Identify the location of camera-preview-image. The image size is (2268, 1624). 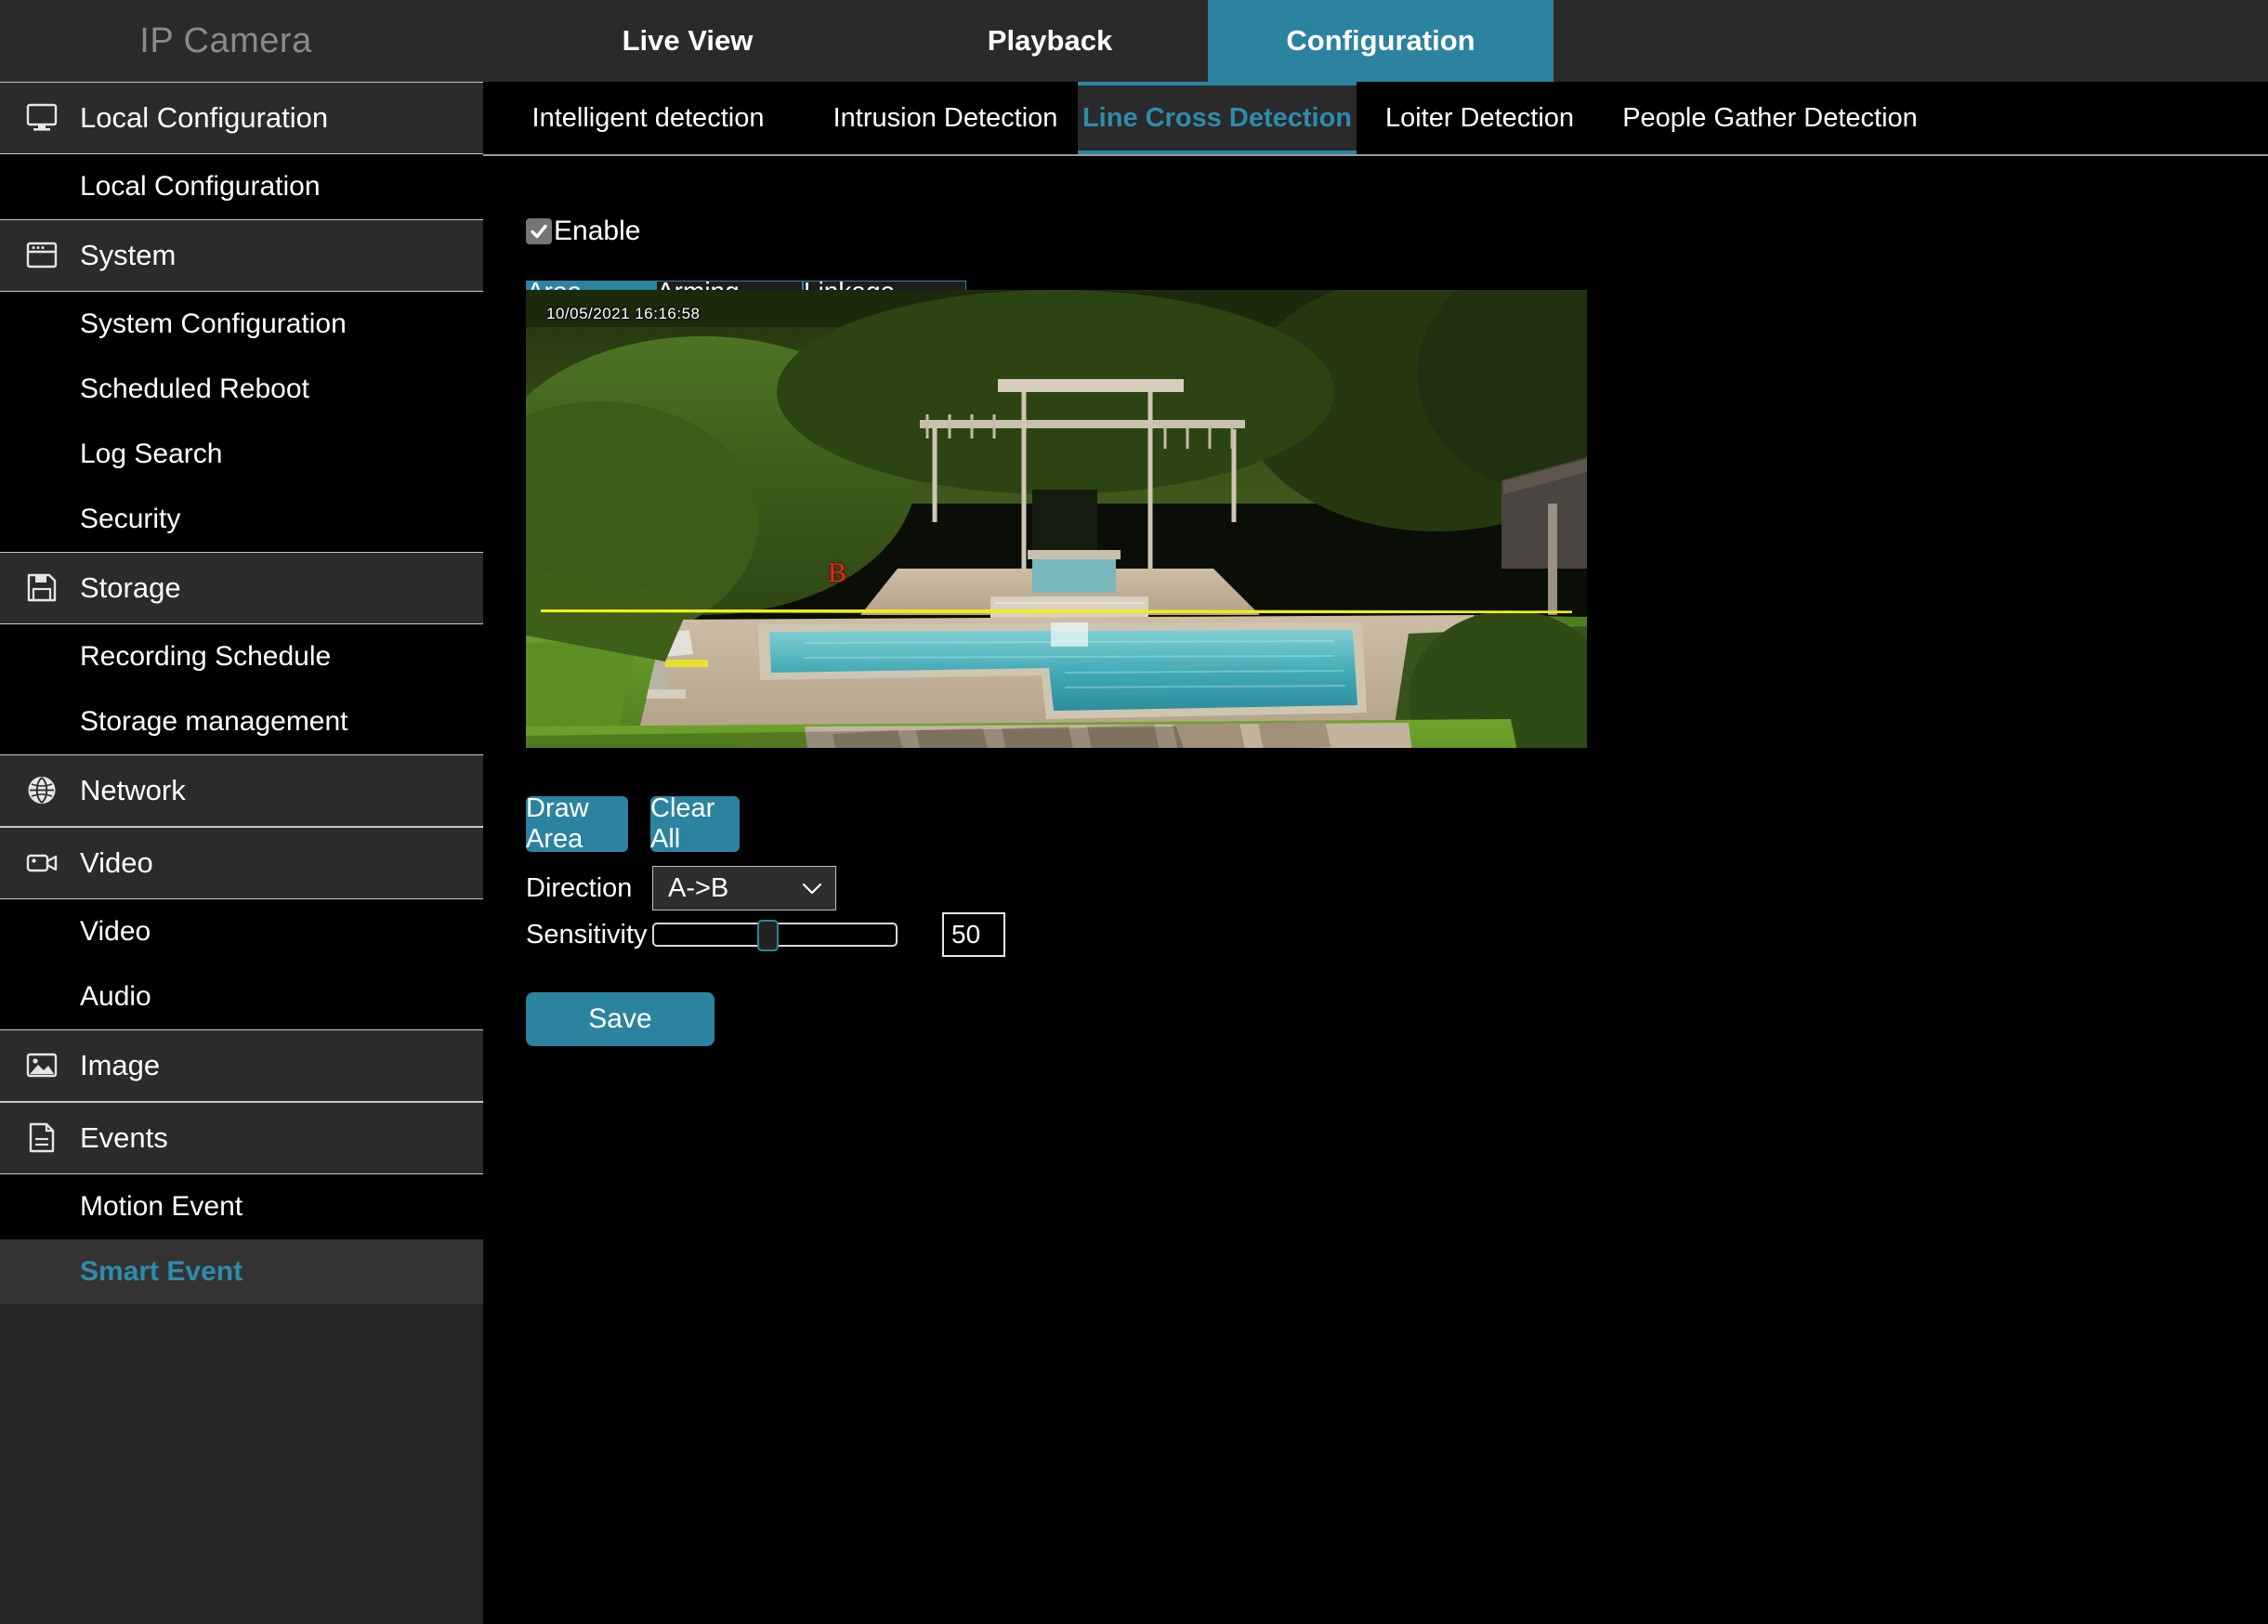
(1056, 519).